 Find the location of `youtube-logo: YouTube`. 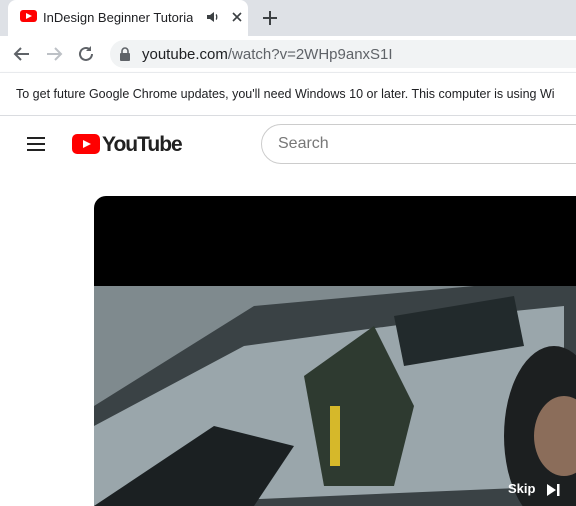

youtube-logo: YouTube is located at coordinates (127, 144).